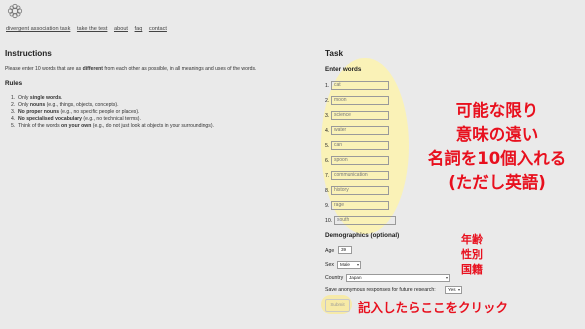 The height and width of the screenshot is (329, 585). Describe the element at coordinates (360, 190) in the screenshot. I see `word-input-8: history` at that location.